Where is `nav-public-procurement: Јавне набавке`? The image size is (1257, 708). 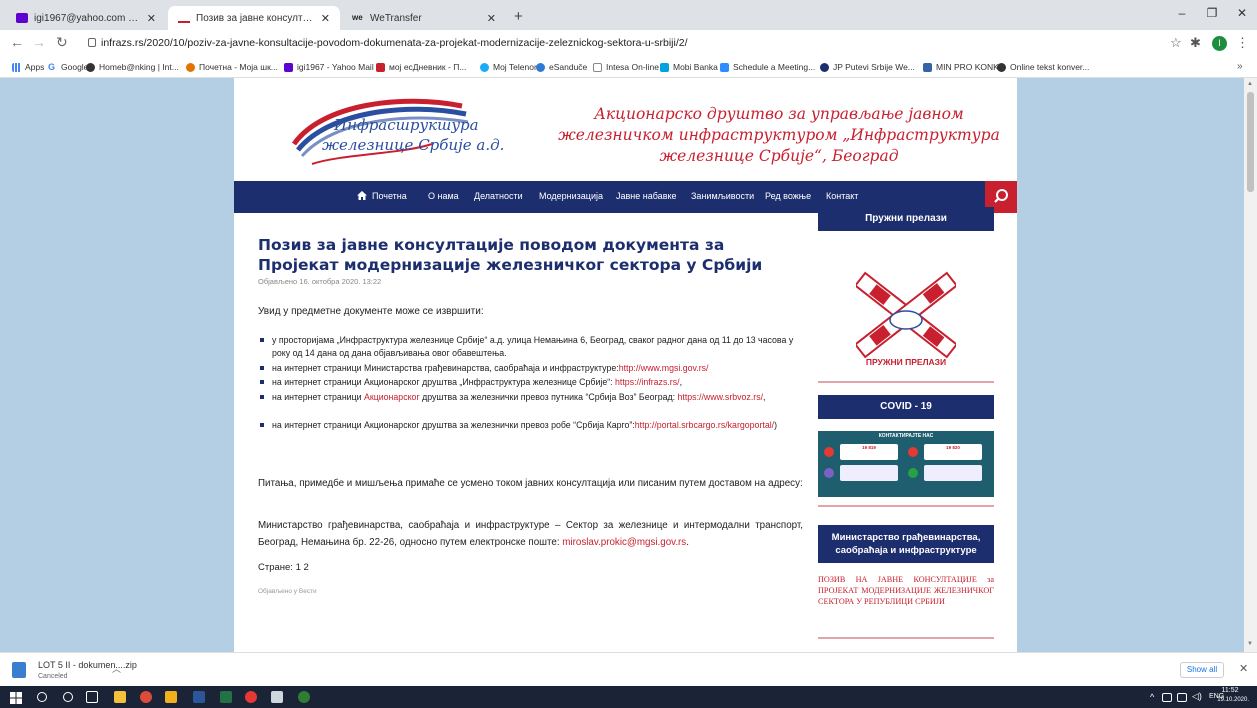
nav-public-procurement: Јавне набавке is located at coordinates (646, 196).